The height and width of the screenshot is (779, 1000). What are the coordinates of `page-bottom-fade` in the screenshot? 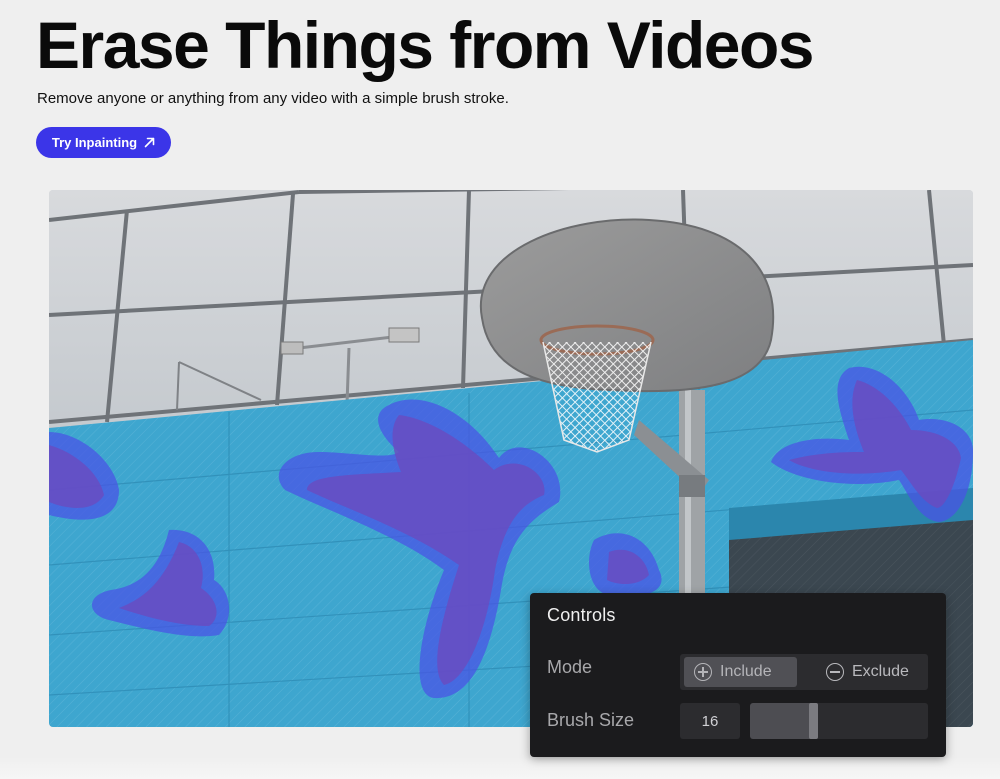 It's located at (500, 768).